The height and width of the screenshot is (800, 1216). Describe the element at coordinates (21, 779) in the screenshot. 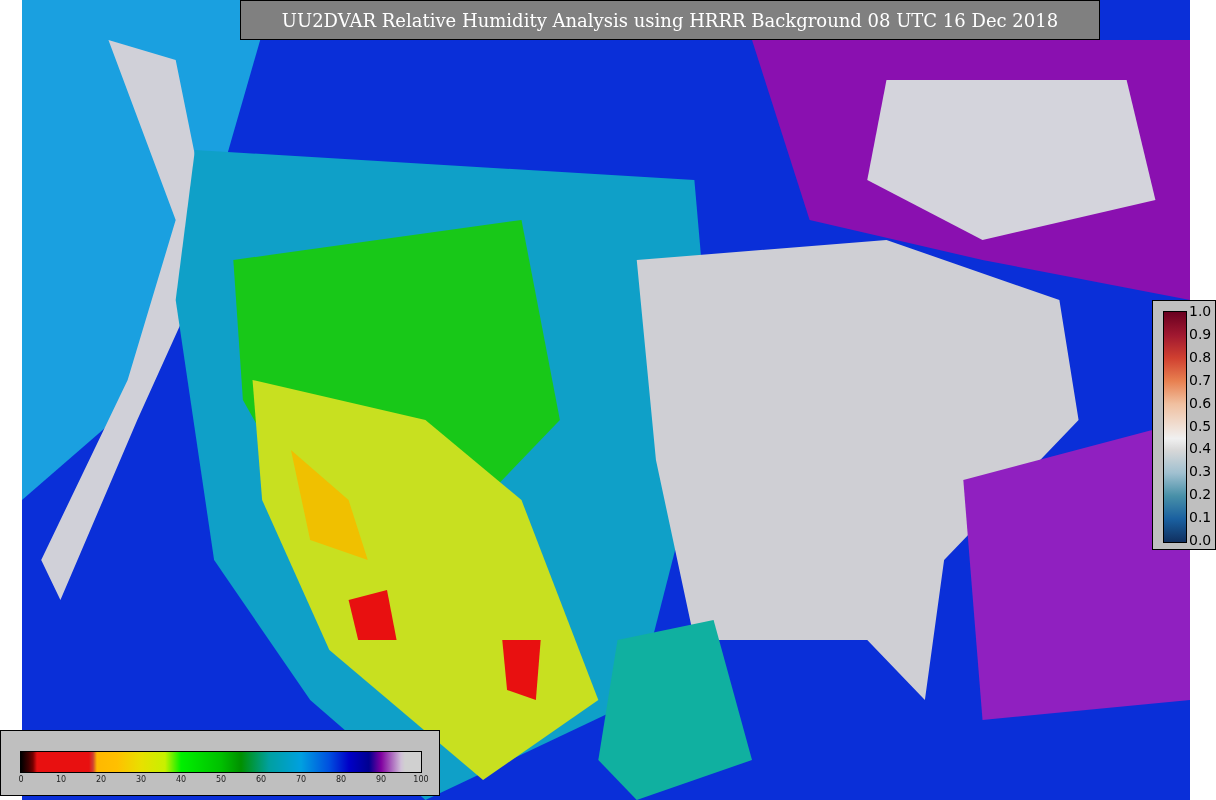

I see `tick-label: 0` at that location.